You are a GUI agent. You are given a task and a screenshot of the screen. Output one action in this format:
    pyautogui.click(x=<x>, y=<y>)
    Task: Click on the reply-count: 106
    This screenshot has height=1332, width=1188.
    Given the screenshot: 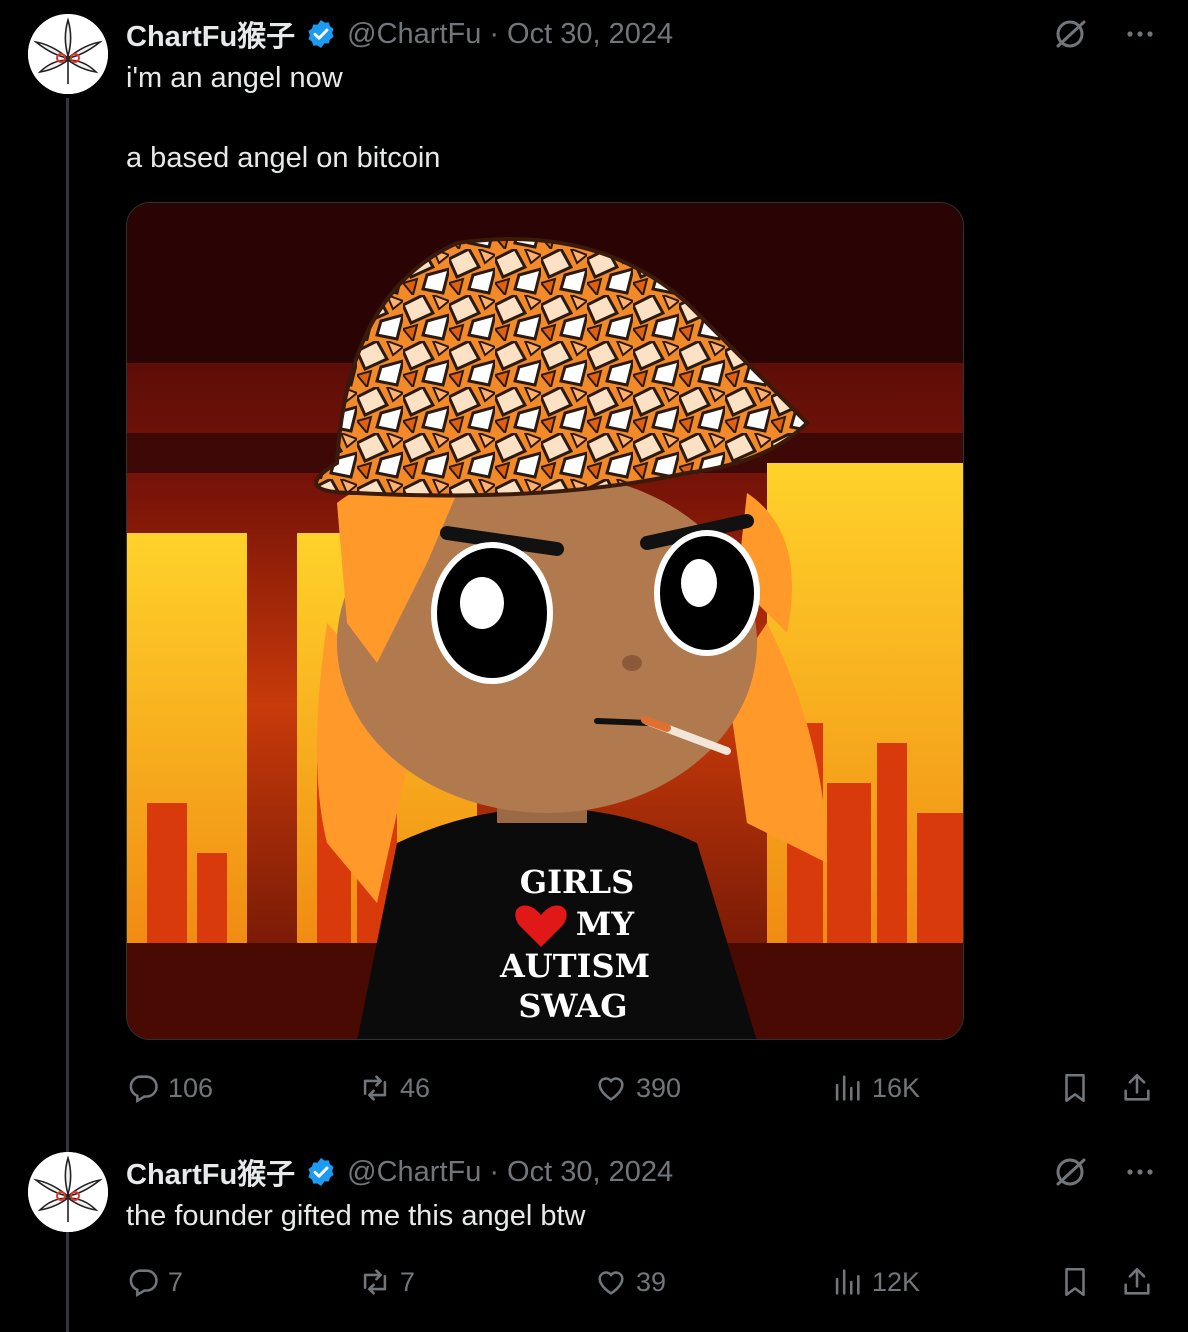 What is the action you would take?
    pyautogui.click(x=191, y=1087)
    